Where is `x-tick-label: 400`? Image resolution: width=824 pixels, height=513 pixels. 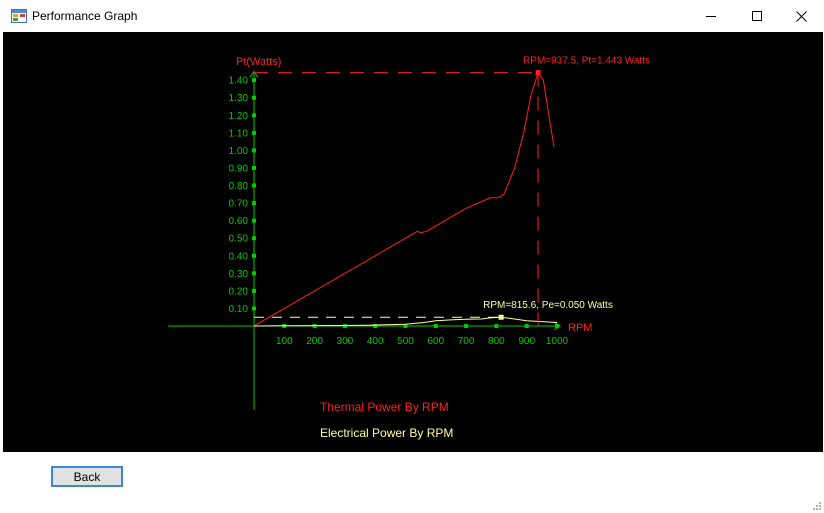
x-tick-label: 400 is located at coordinates (375, 341).